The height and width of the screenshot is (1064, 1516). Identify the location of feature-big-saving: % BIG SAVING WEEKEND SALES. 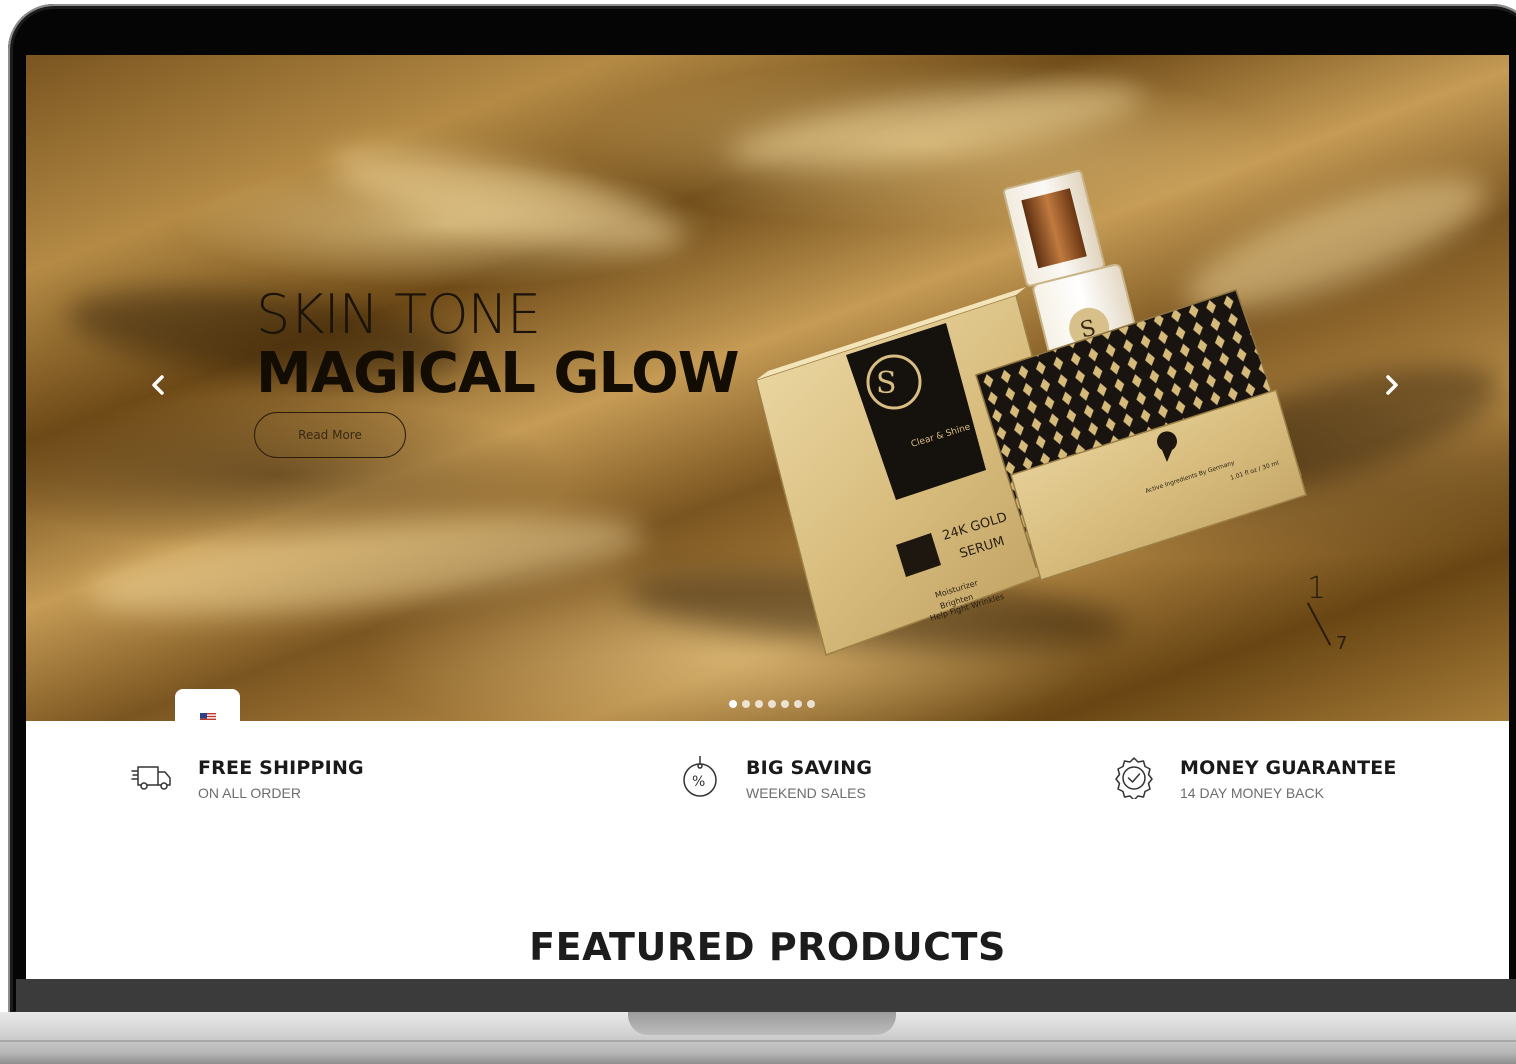
(775, 778).